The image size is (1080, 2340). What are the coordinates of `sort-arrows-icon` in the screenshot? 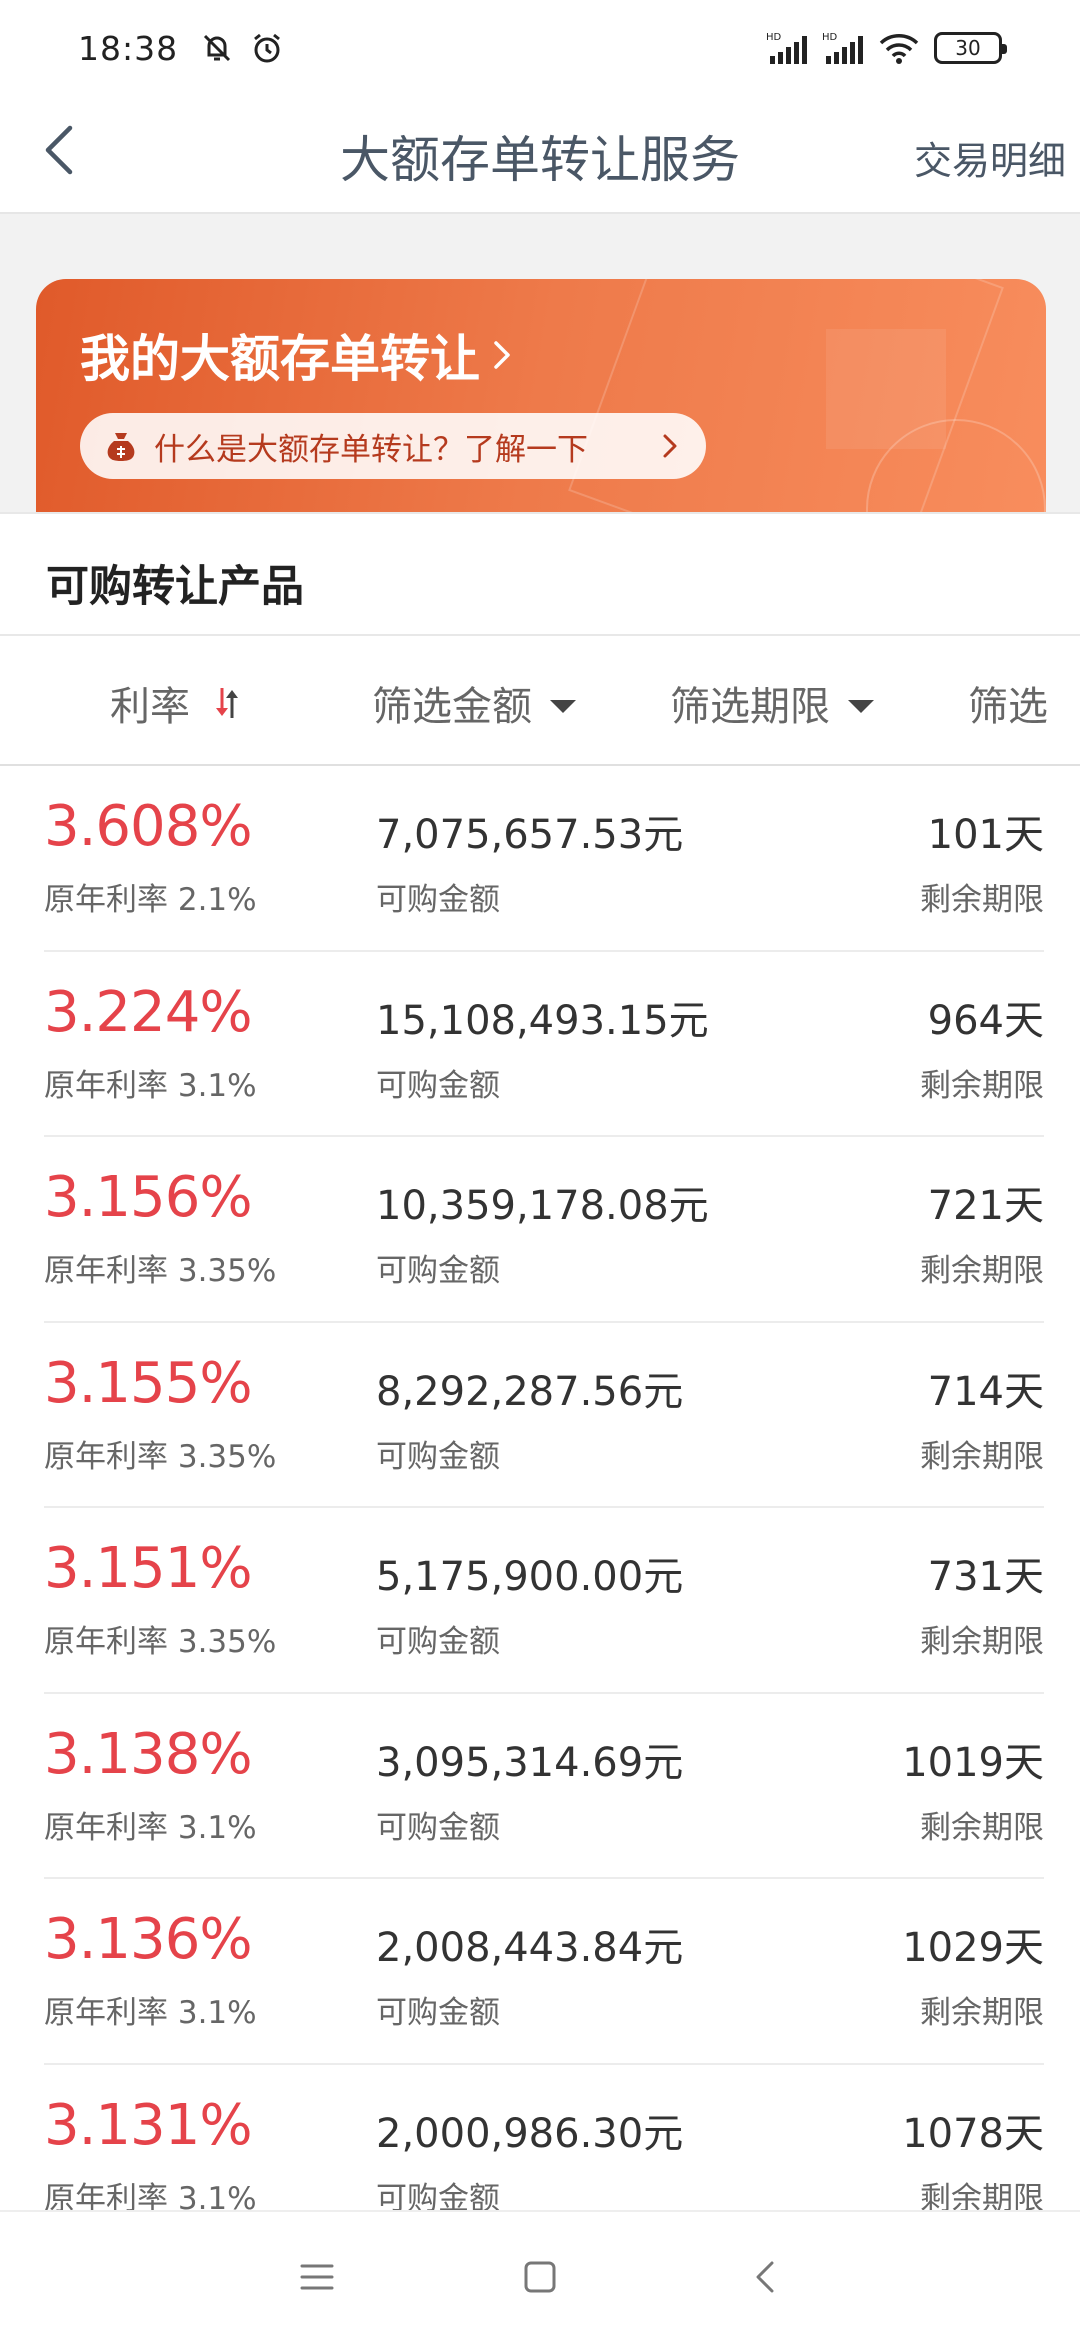 It's located at (227, 703).